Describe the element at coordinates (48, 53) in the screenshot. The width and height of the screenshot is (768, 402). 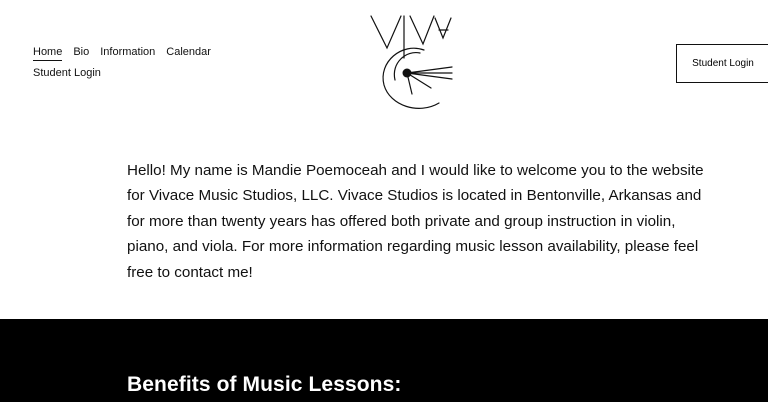
I see `nav-home: Home` at that location.